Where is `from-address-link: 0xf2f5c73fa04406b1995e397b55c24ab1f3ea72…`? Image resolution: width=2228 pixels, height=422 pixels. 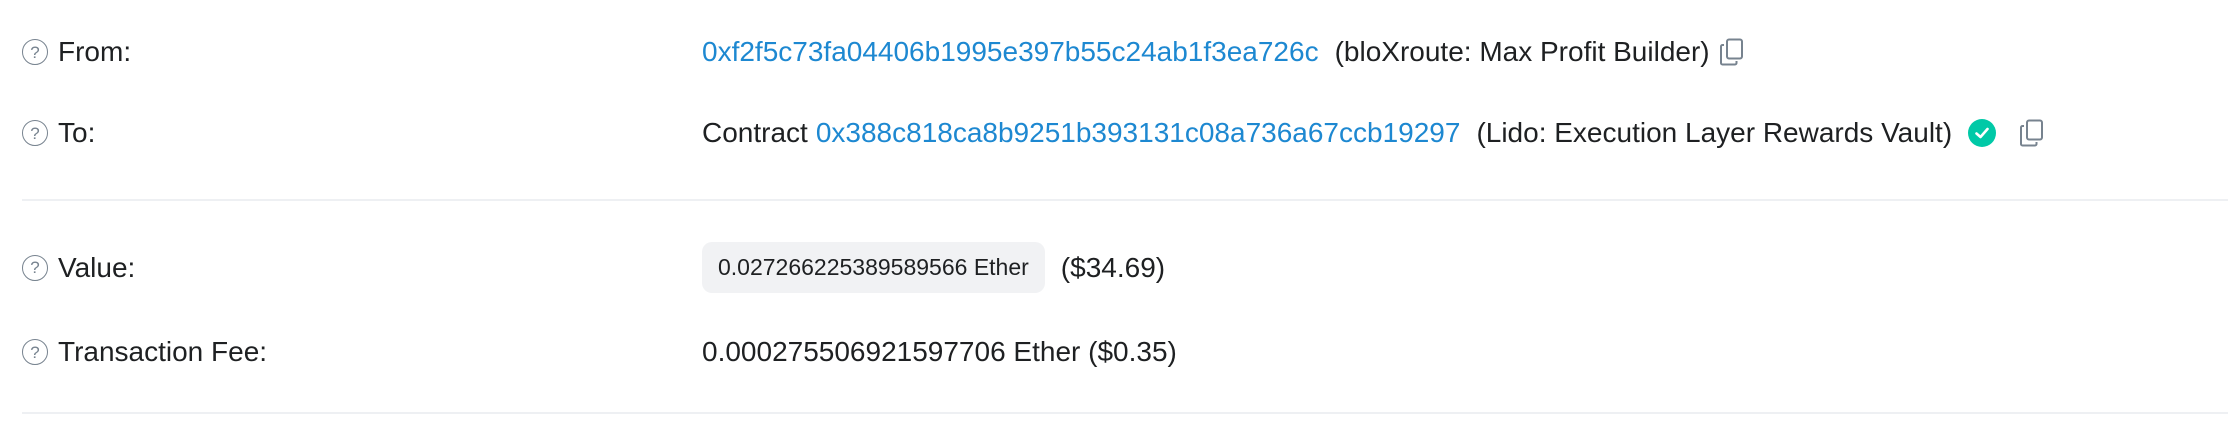 from-address-link: 0xf2f5c73fa04406b1995e397b55c24ab1f3ea72… is located at coordinates (1010, 52).